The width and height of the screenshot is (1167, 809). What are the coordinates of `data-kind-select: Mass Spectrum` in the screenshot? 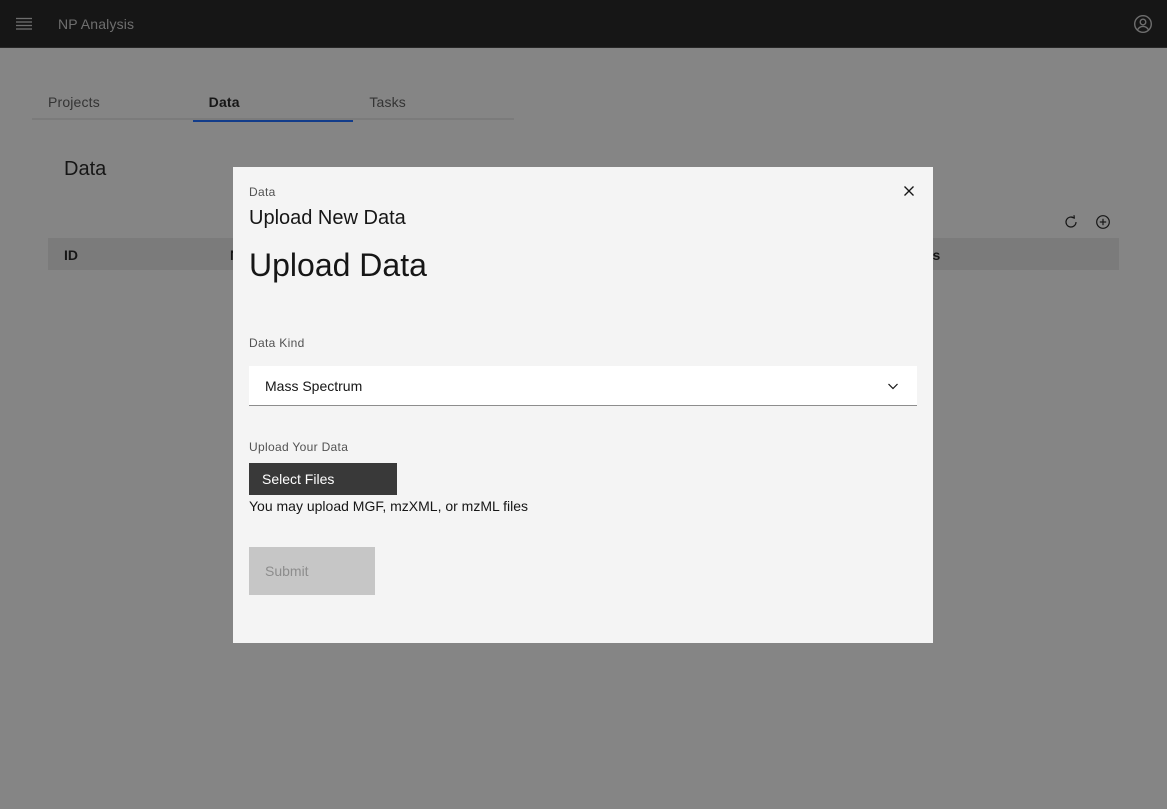 It's located at (583, 386).